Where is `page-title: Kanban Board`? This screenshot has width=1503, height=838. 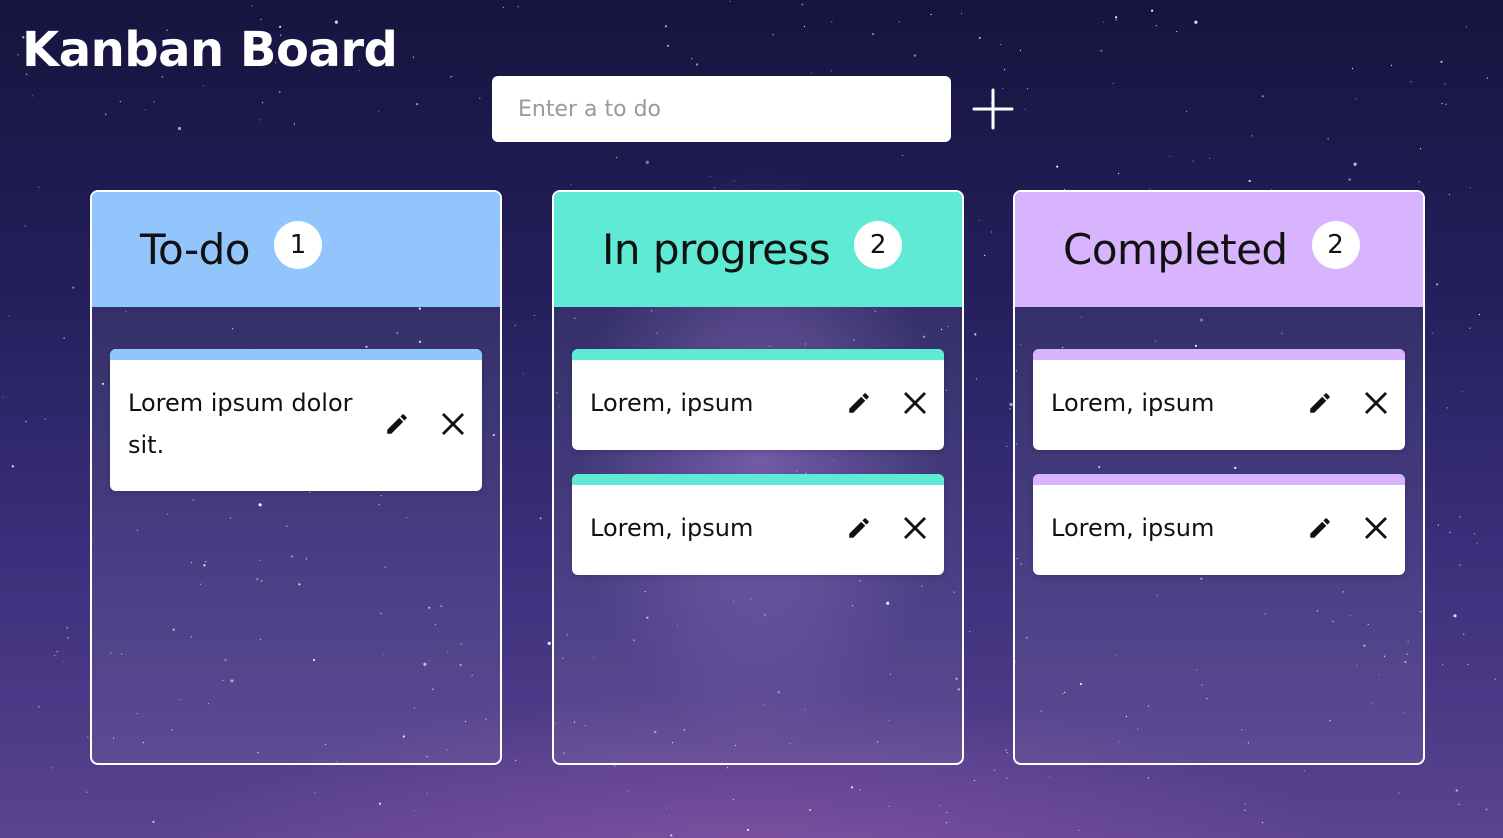
page-title: Kanban Board is located at coordinates (210, 50).